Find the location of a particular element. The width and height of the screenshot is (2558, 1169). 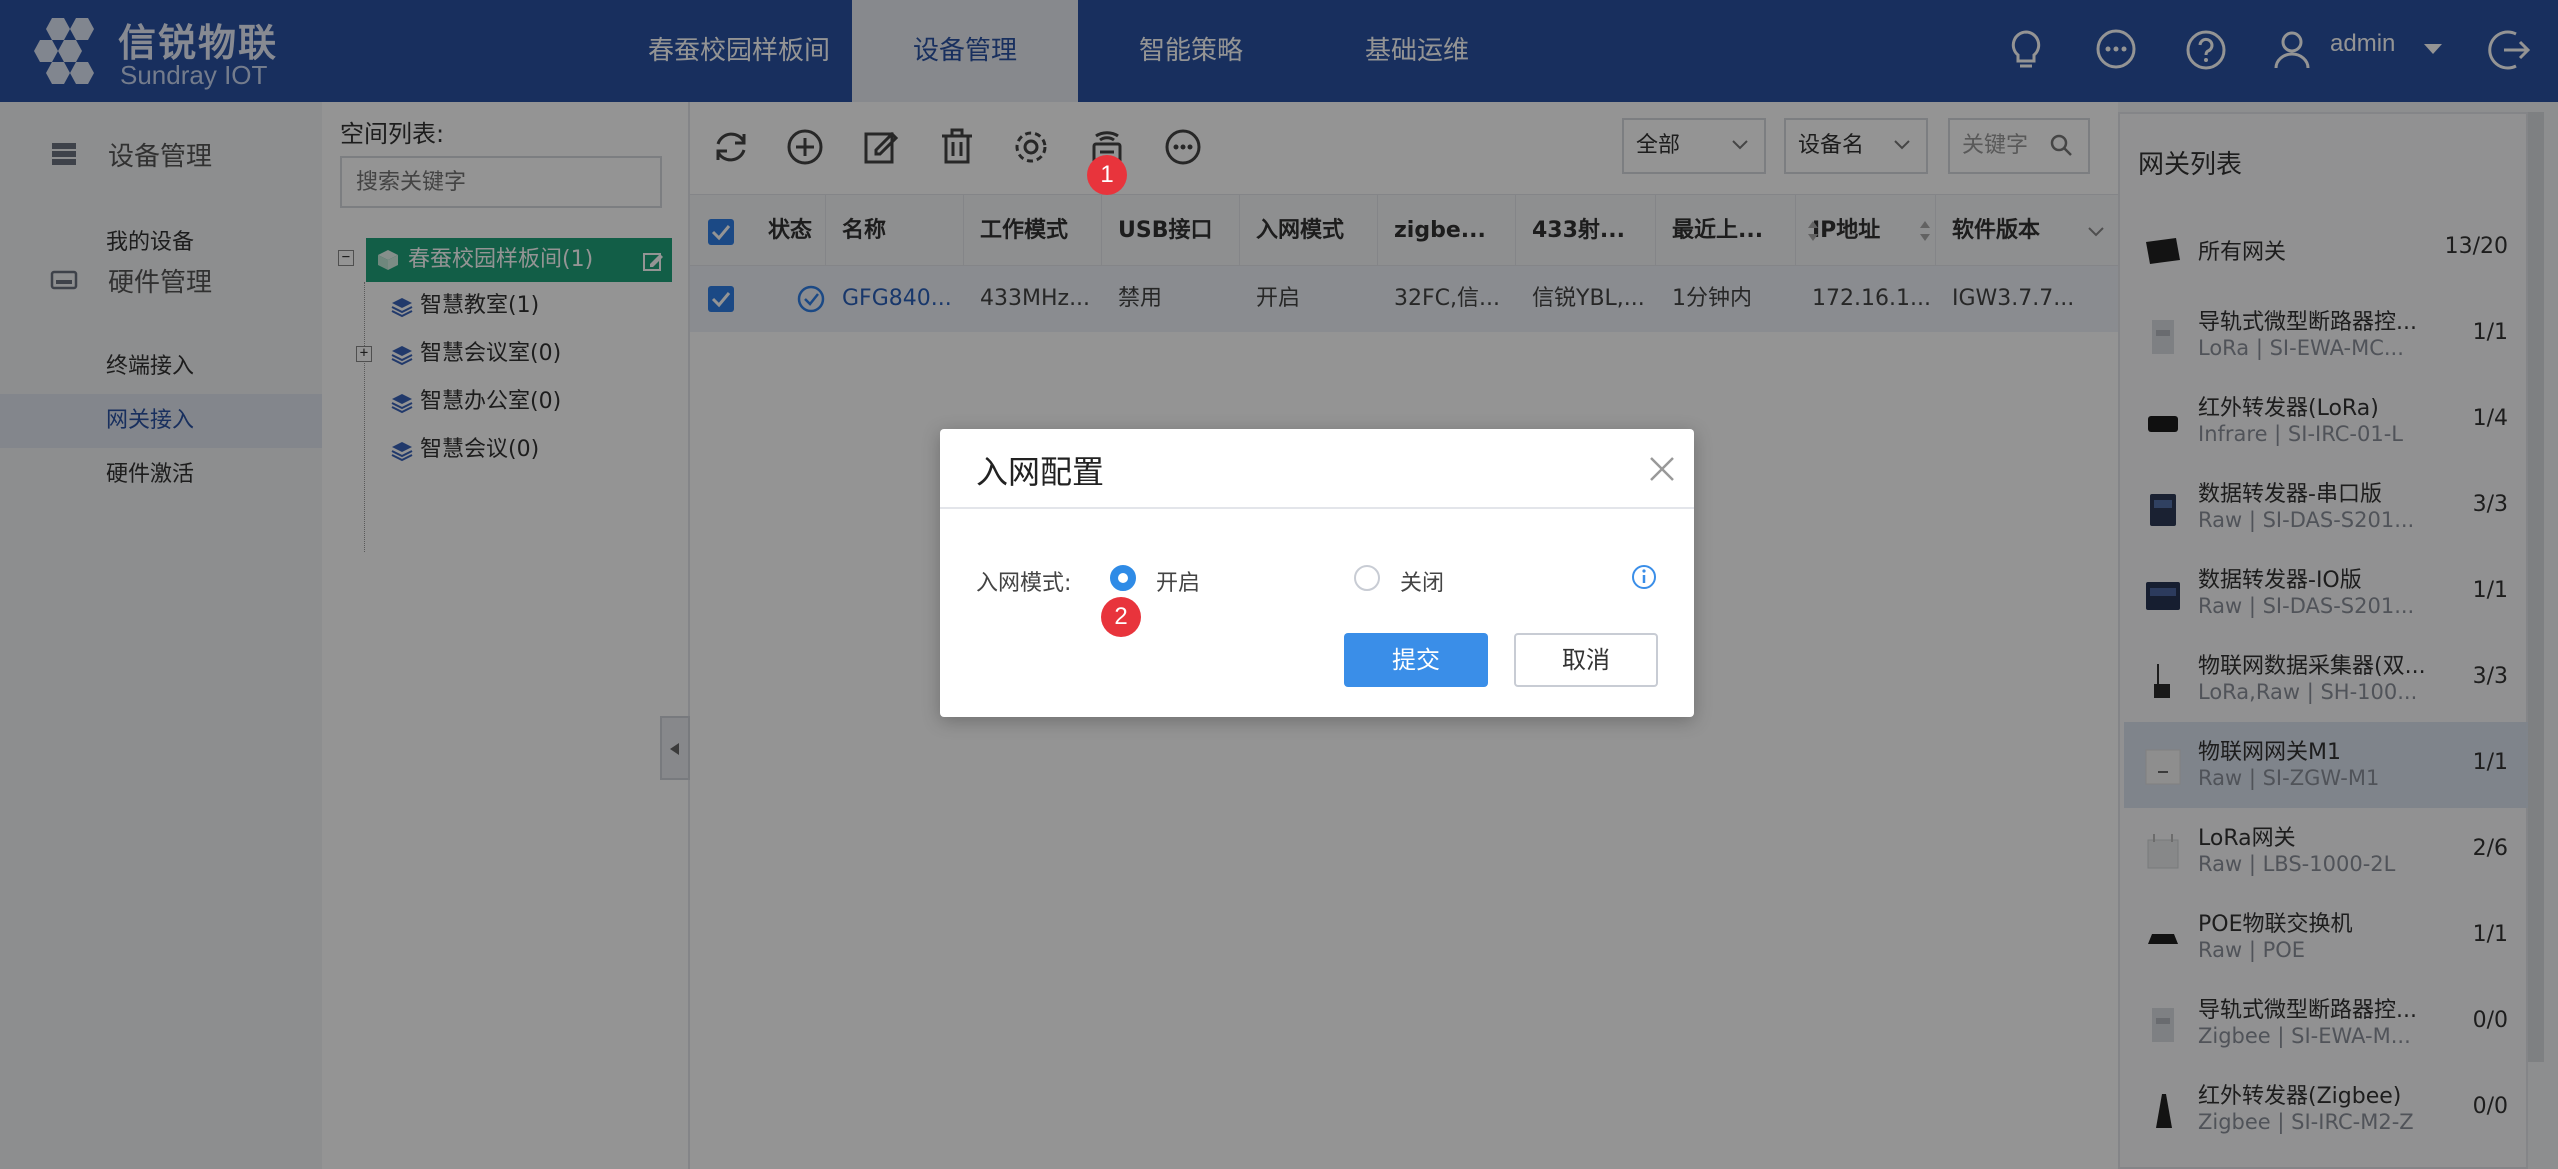

cancel-button: 取消 is located at coordinates (1586, 660).